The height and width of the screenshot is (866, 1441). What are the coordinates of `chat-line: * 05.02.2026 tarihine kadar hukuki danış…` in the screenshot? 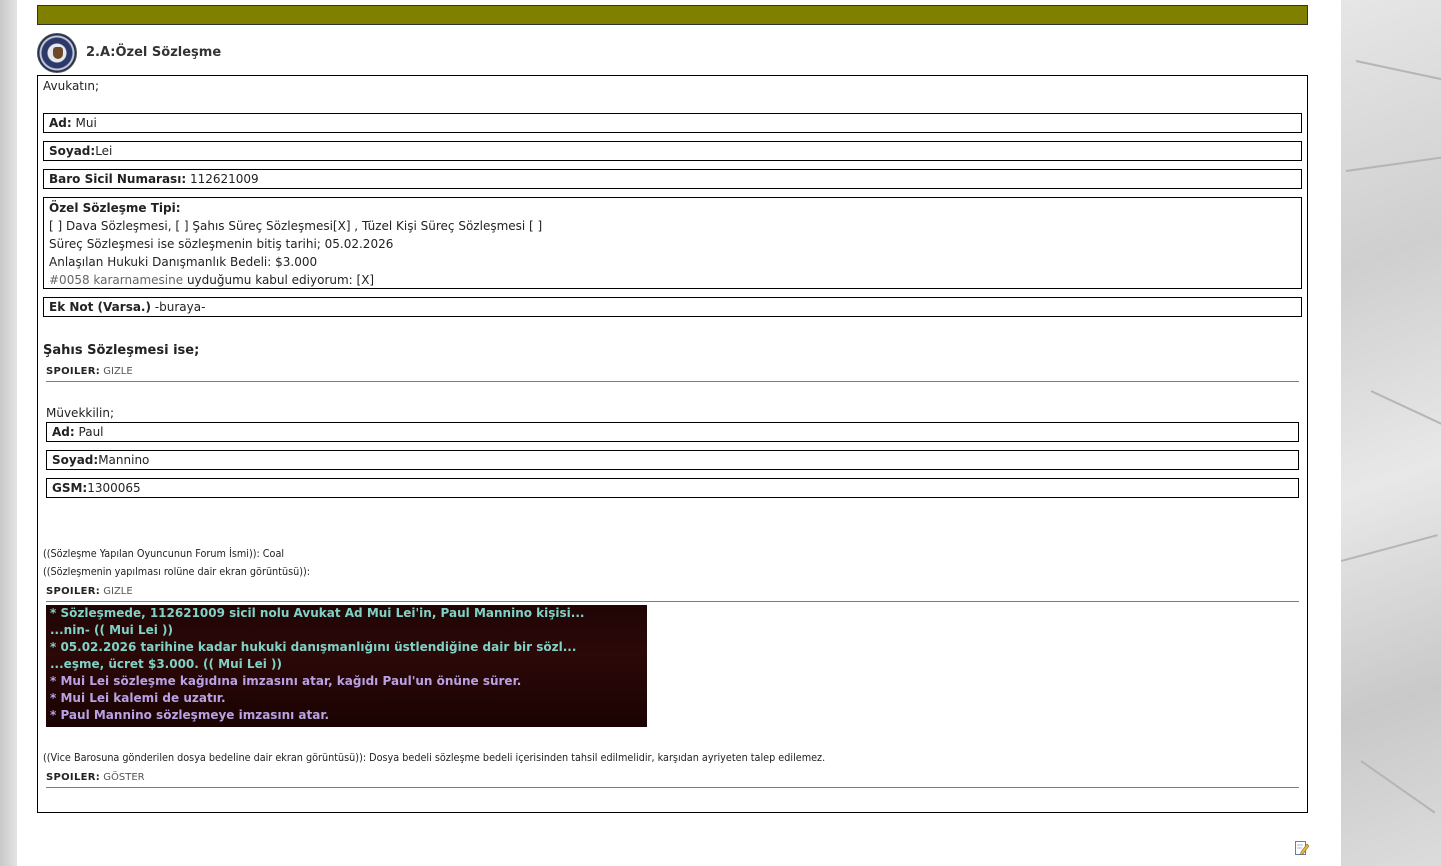 It's located at (313, 647).